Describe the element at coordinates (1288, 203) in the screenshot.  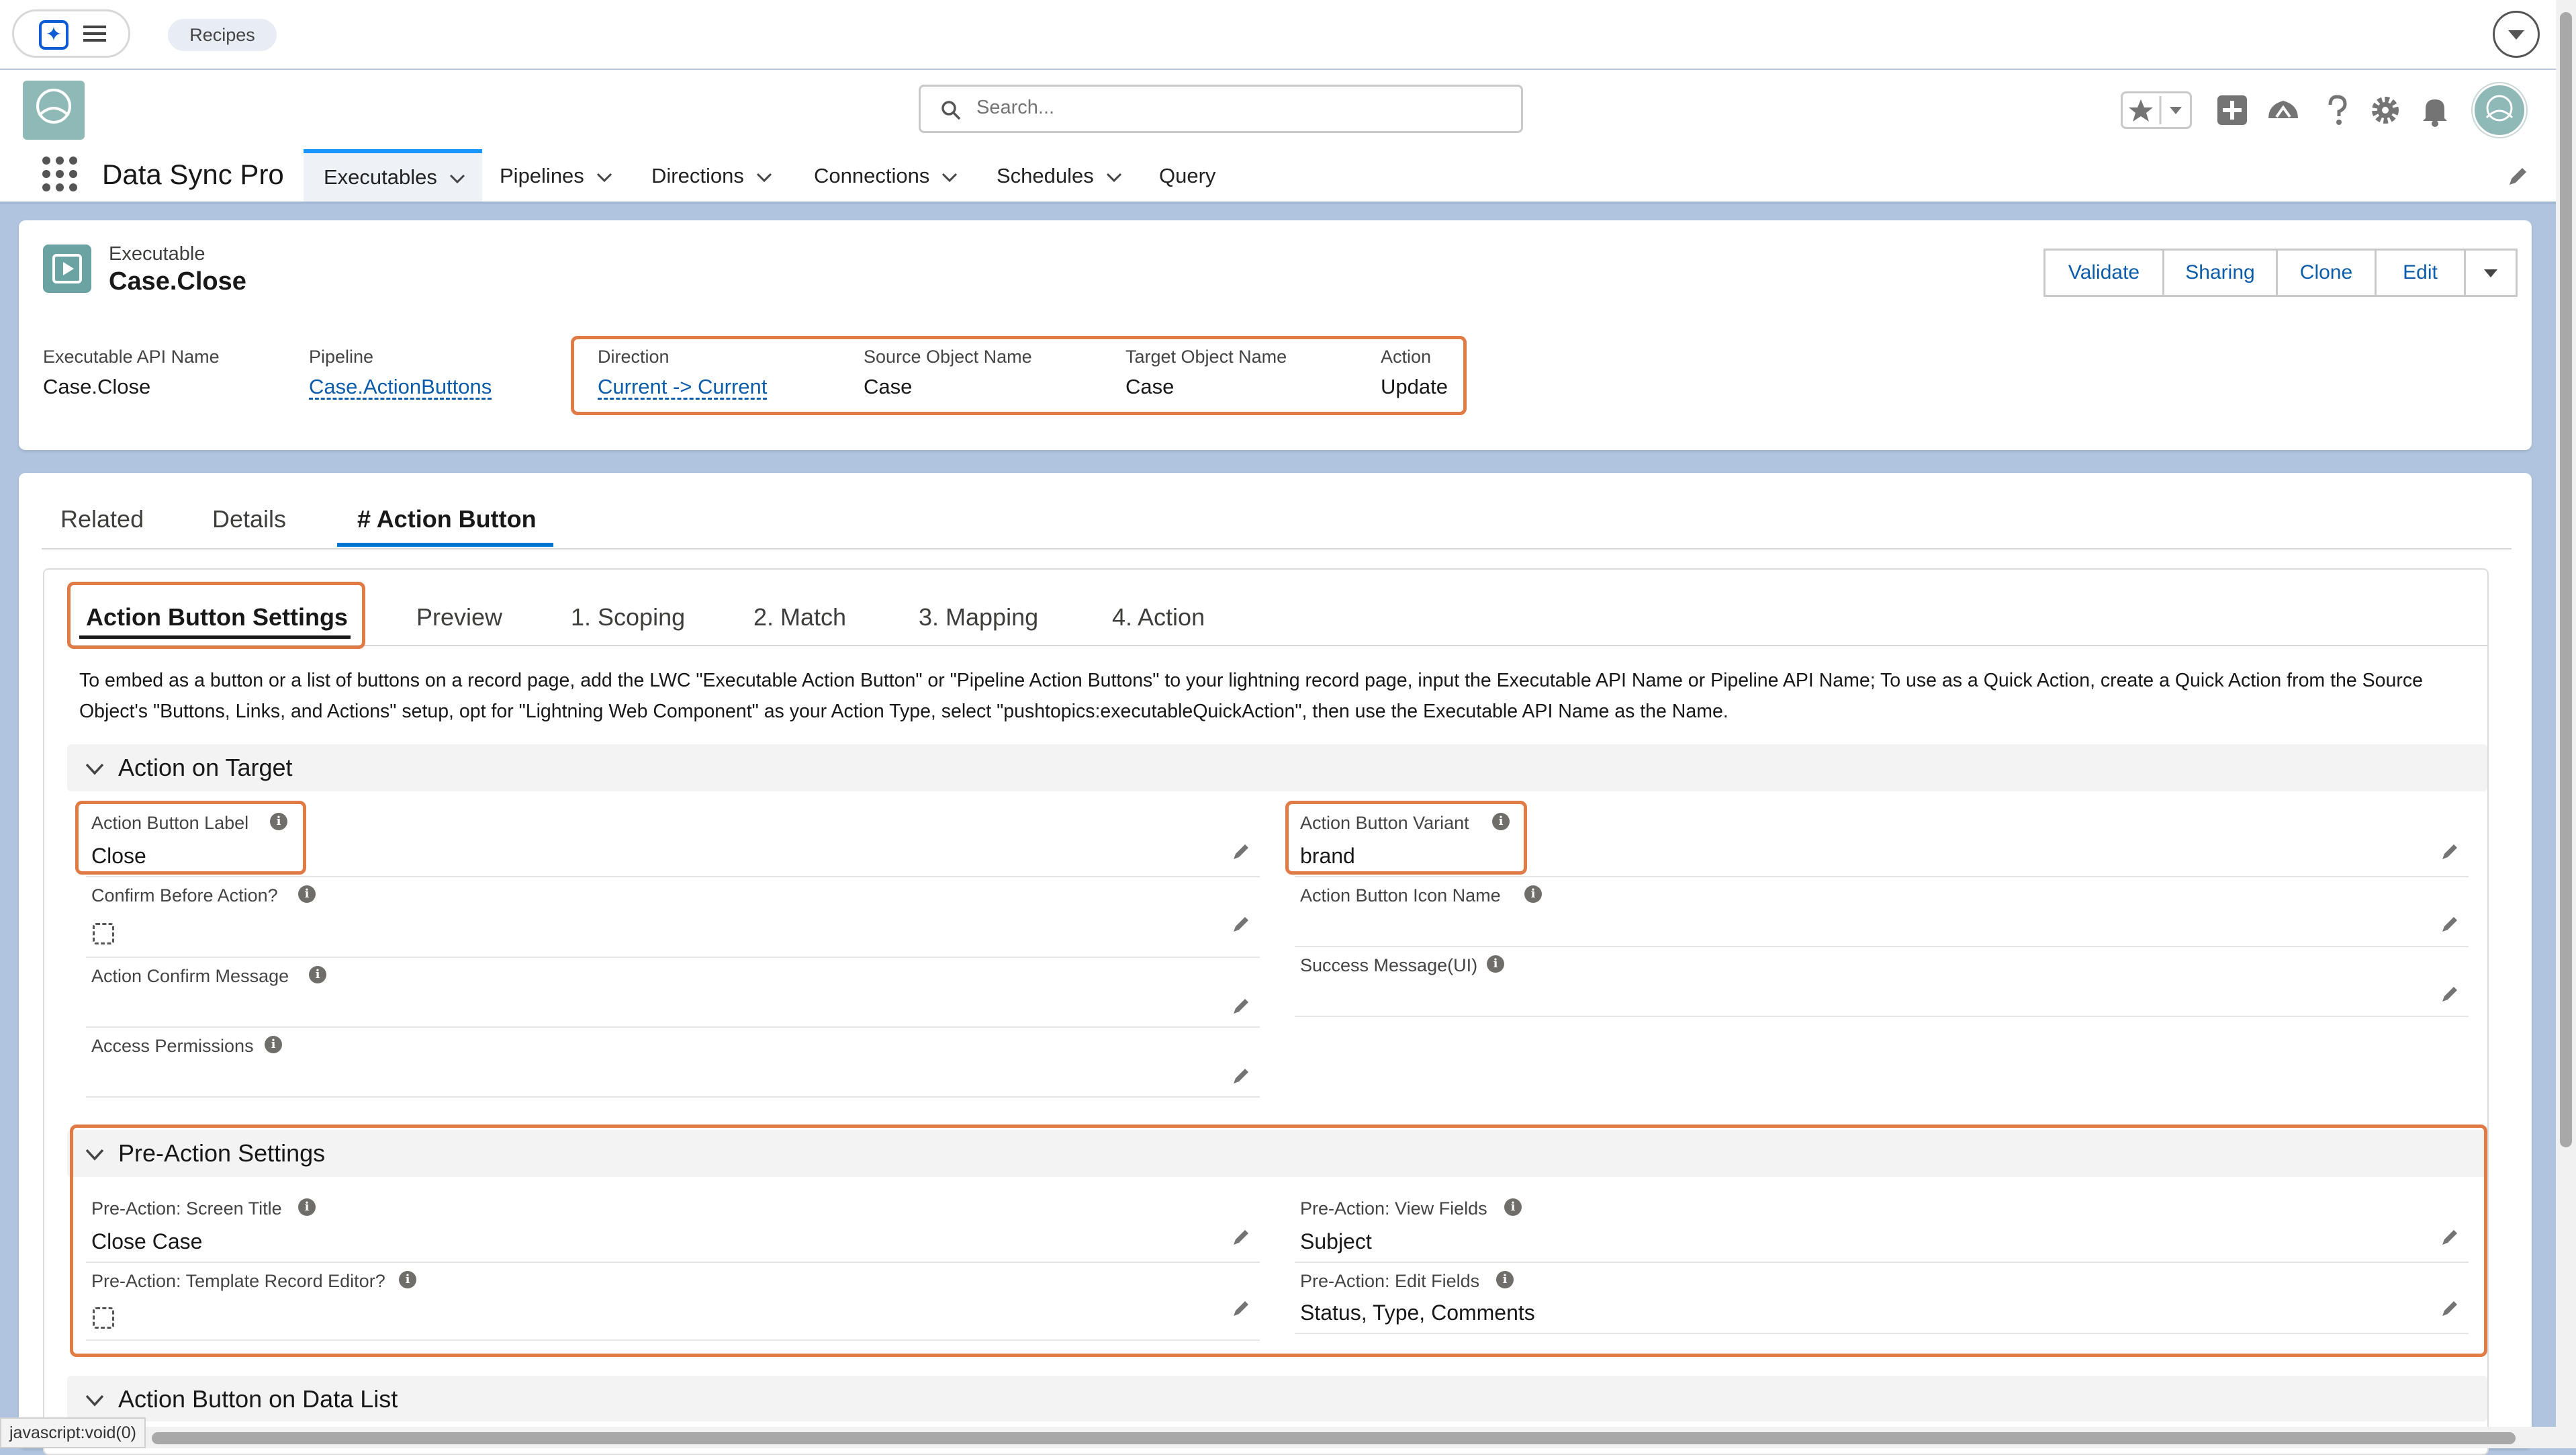
I see `nav-divider` at that location.